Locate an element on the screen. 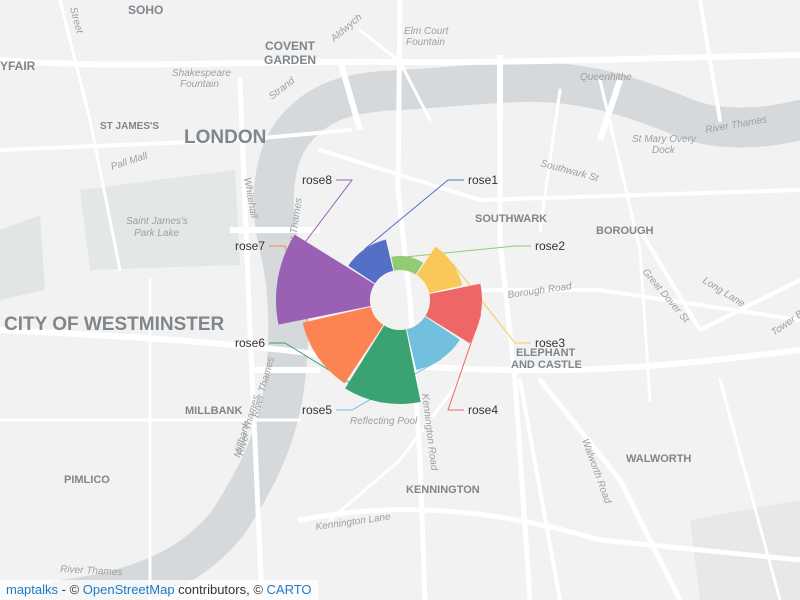  carto-link: CARTO is located at coordinates (289, 589).